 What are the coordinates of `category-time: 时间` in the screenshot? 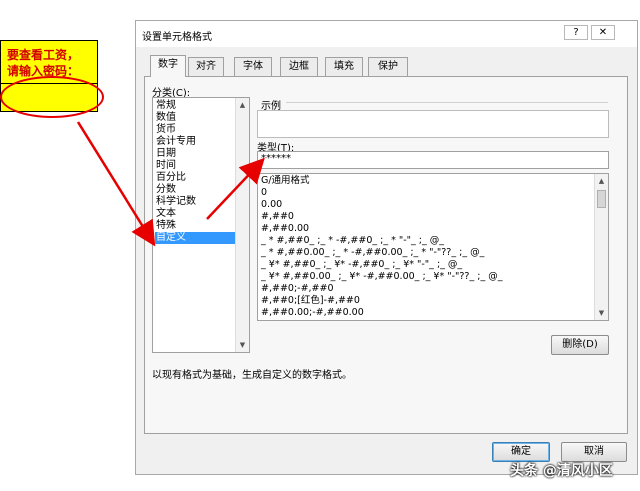 It's located at (195, 166).